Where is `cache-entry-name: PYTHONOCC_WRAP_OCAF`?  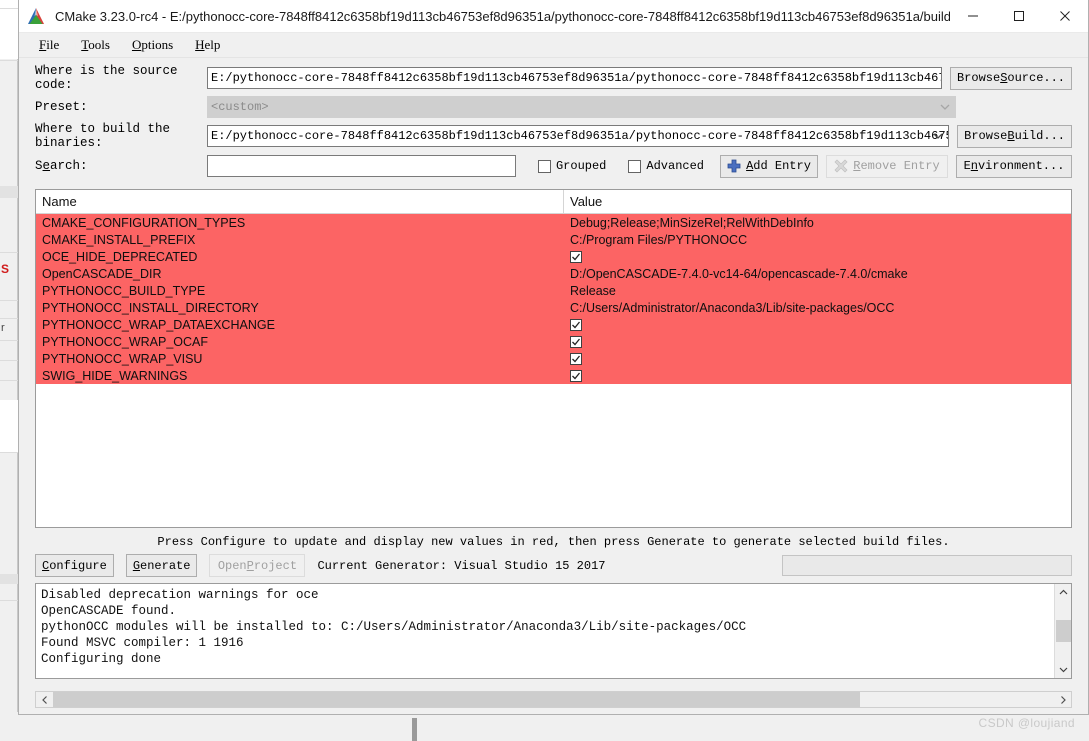 cache-entry-name: PYTHONOCC_WRAP_OCAF is located at coordinates (300, 341).